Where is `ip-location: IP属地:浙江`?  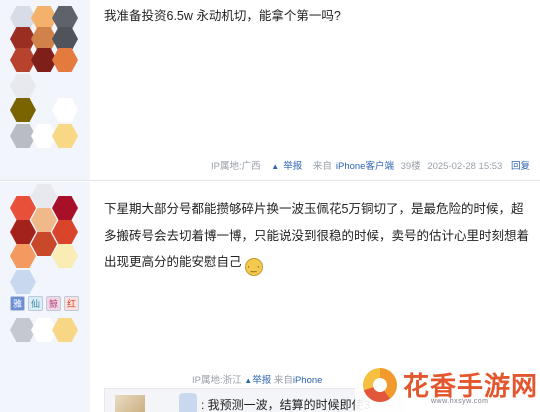 ip-location: IP属地:浙江 is located at coordinates (217, 380).